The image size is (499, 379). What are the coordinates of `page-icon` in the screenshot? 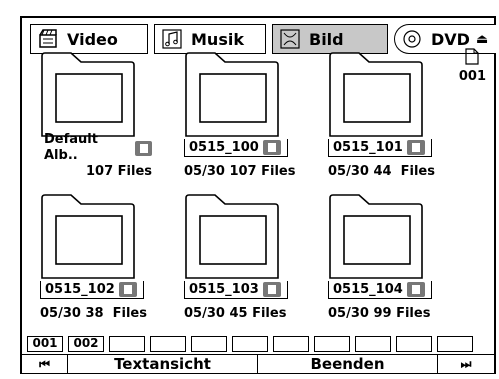 It's located at (472, 56).